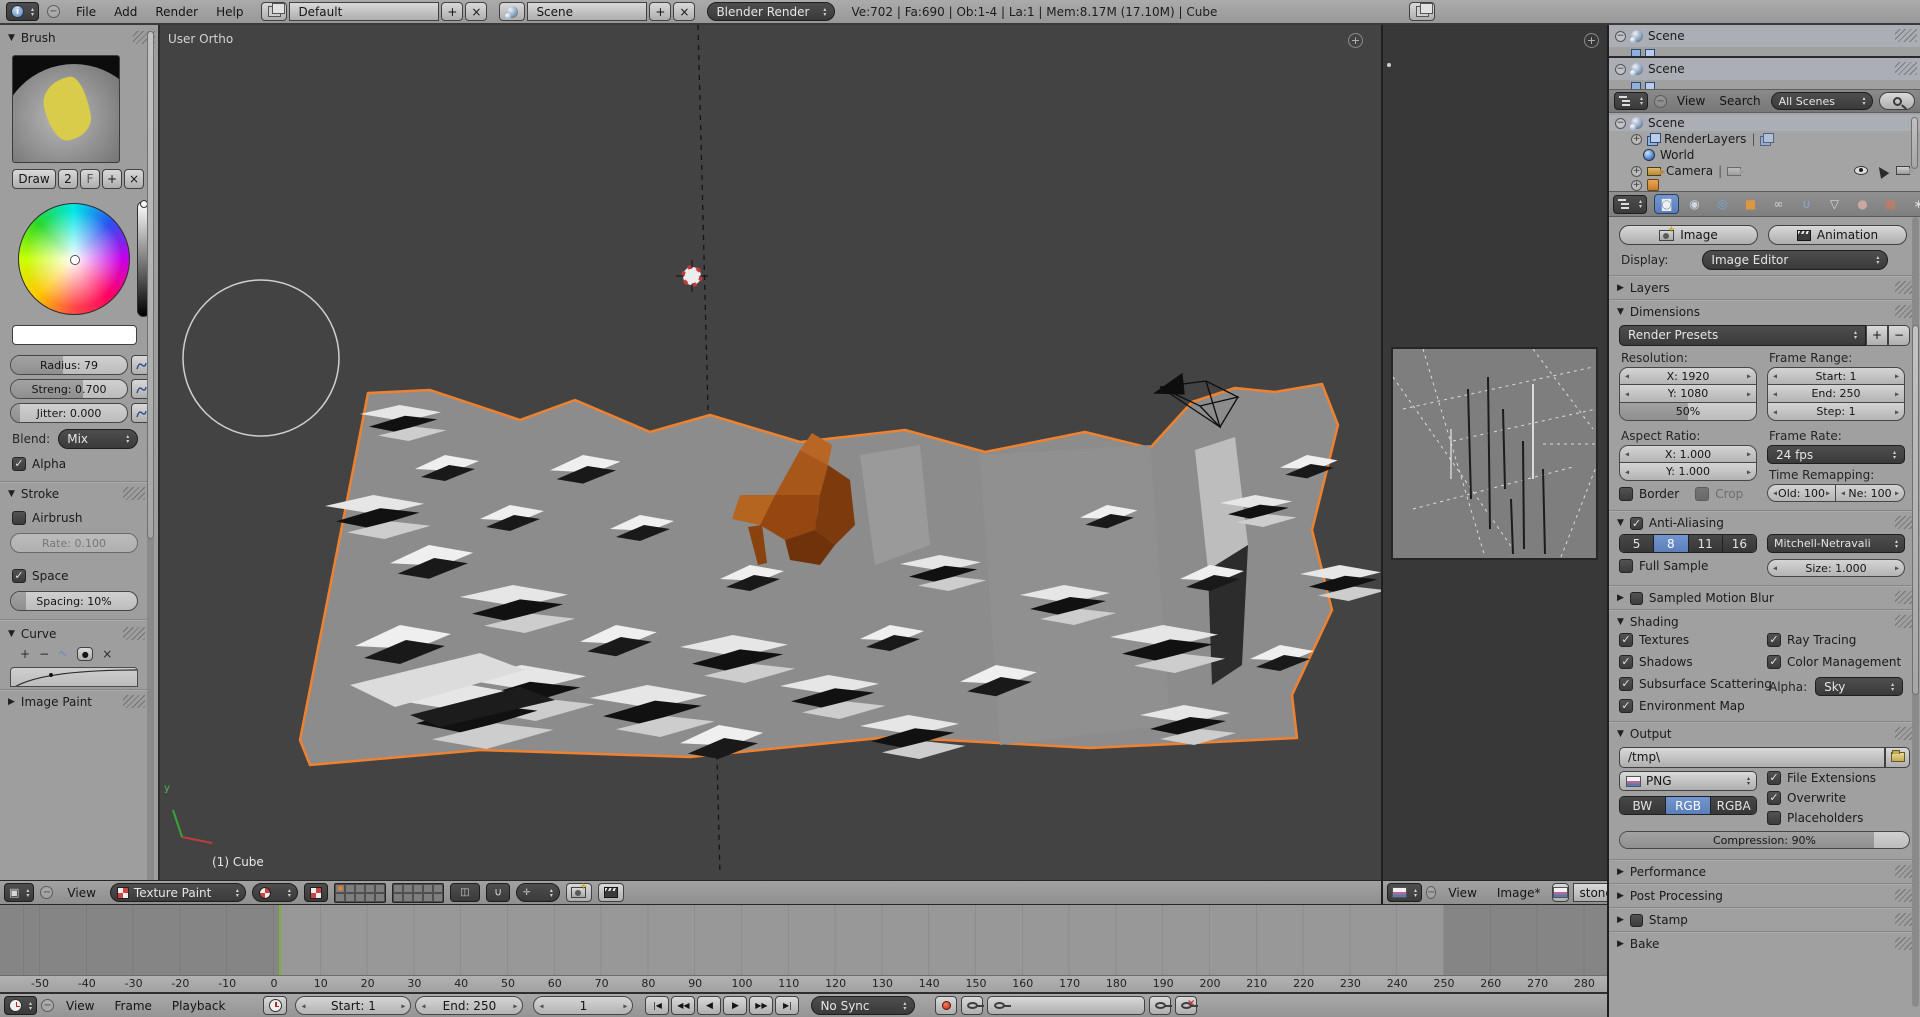 This screenshot has width=1920, height=1017. What do you see at coordinates (1702, 494) in the screenshot?
I see `crop-checkbox: ✓` at bounding box center [1702, 494].